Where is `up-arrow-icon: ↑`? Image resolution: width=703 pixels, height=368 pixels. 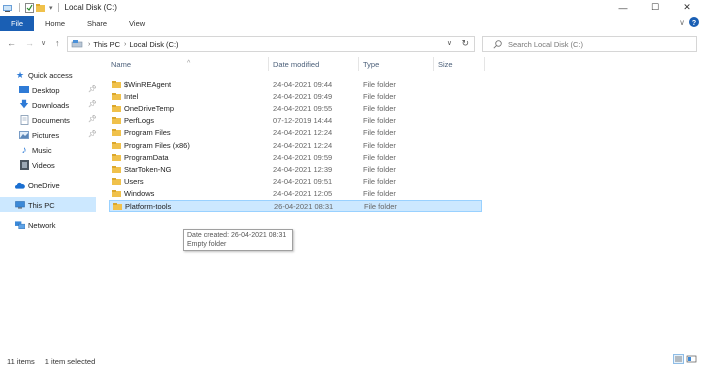 up-arrow-icon: ↑ is located at coordinates (57, 43).